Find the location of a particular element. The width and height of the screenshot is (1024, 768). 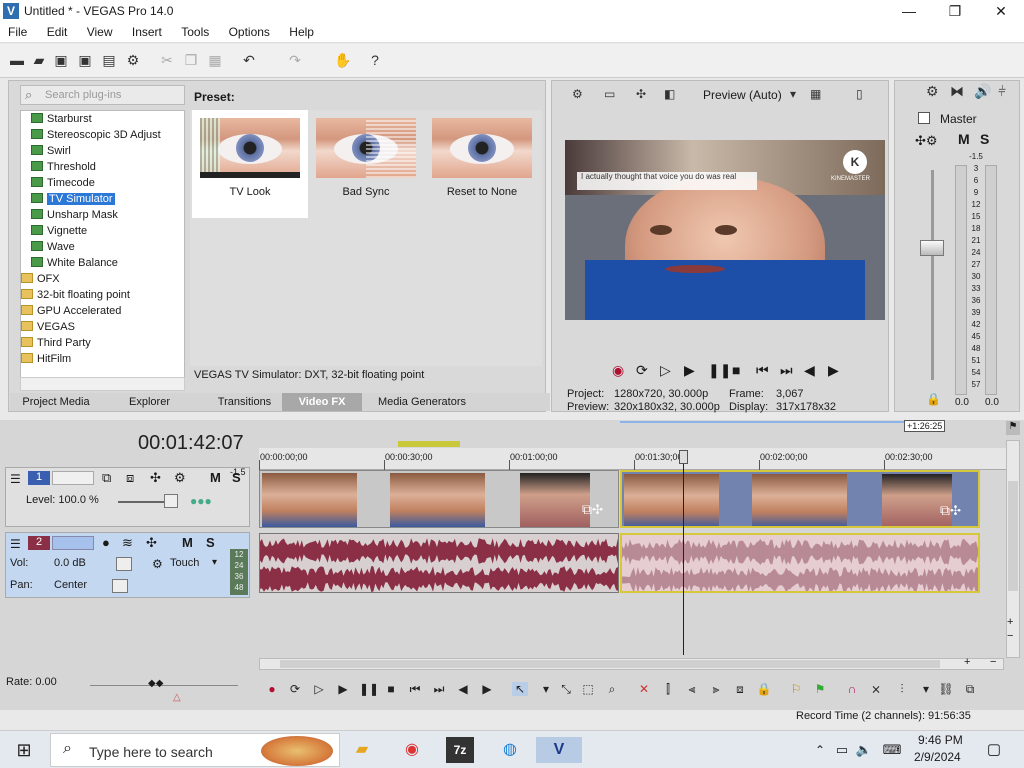

play-from-start-icon: ▷ is located at coordinates (319, 689).